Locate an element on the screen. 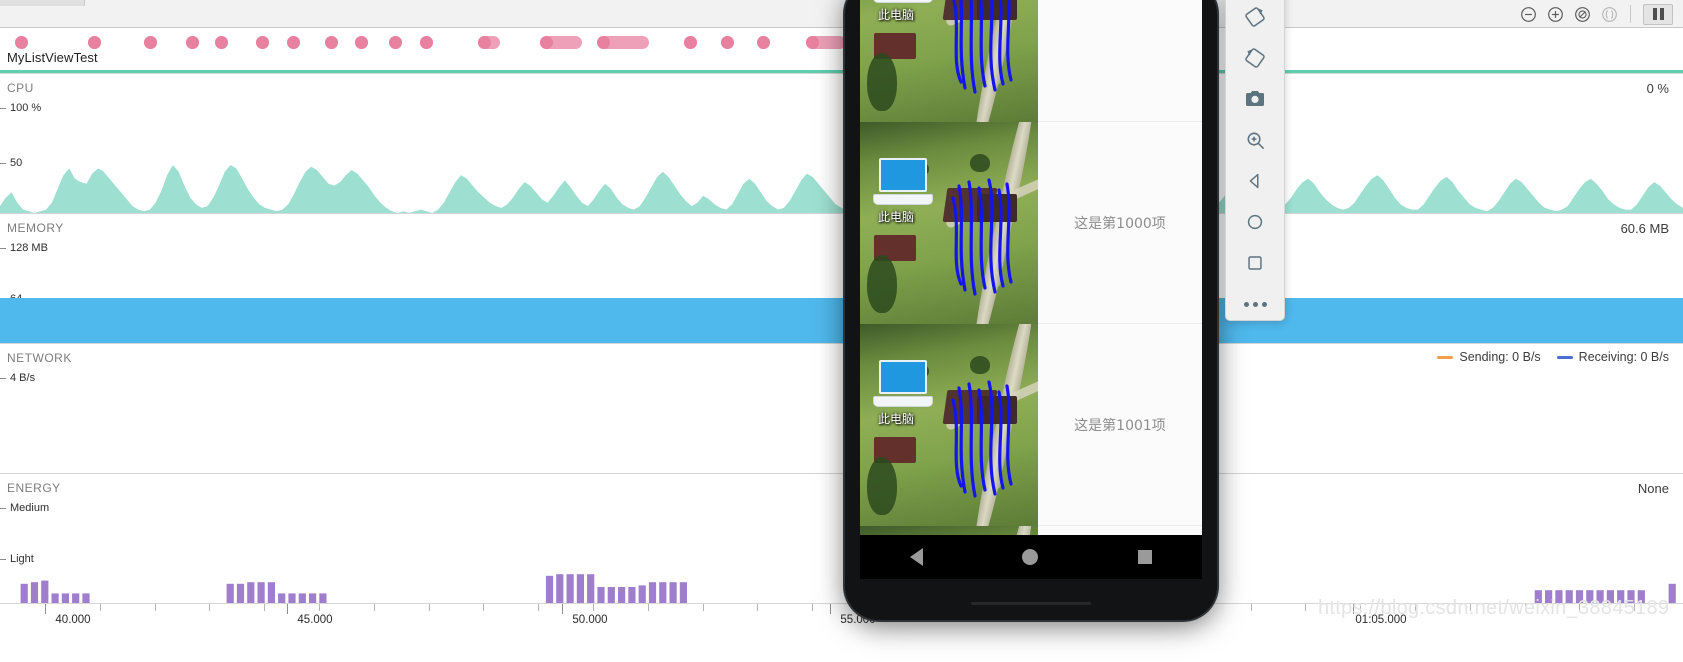 Image resolution: width=1683 pixels, height=662 pixels. emulator-side-toolbar is located at coordinates (1255, 160).